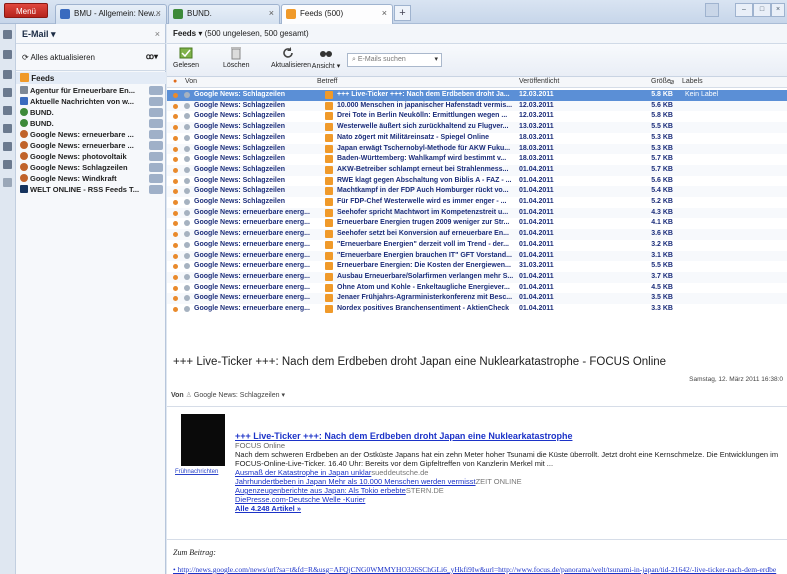 The height and width of the screenshot is (574, 787). Describe the element at coordinates (7, 146) in the screenshot. I see `download-icon` at that location.